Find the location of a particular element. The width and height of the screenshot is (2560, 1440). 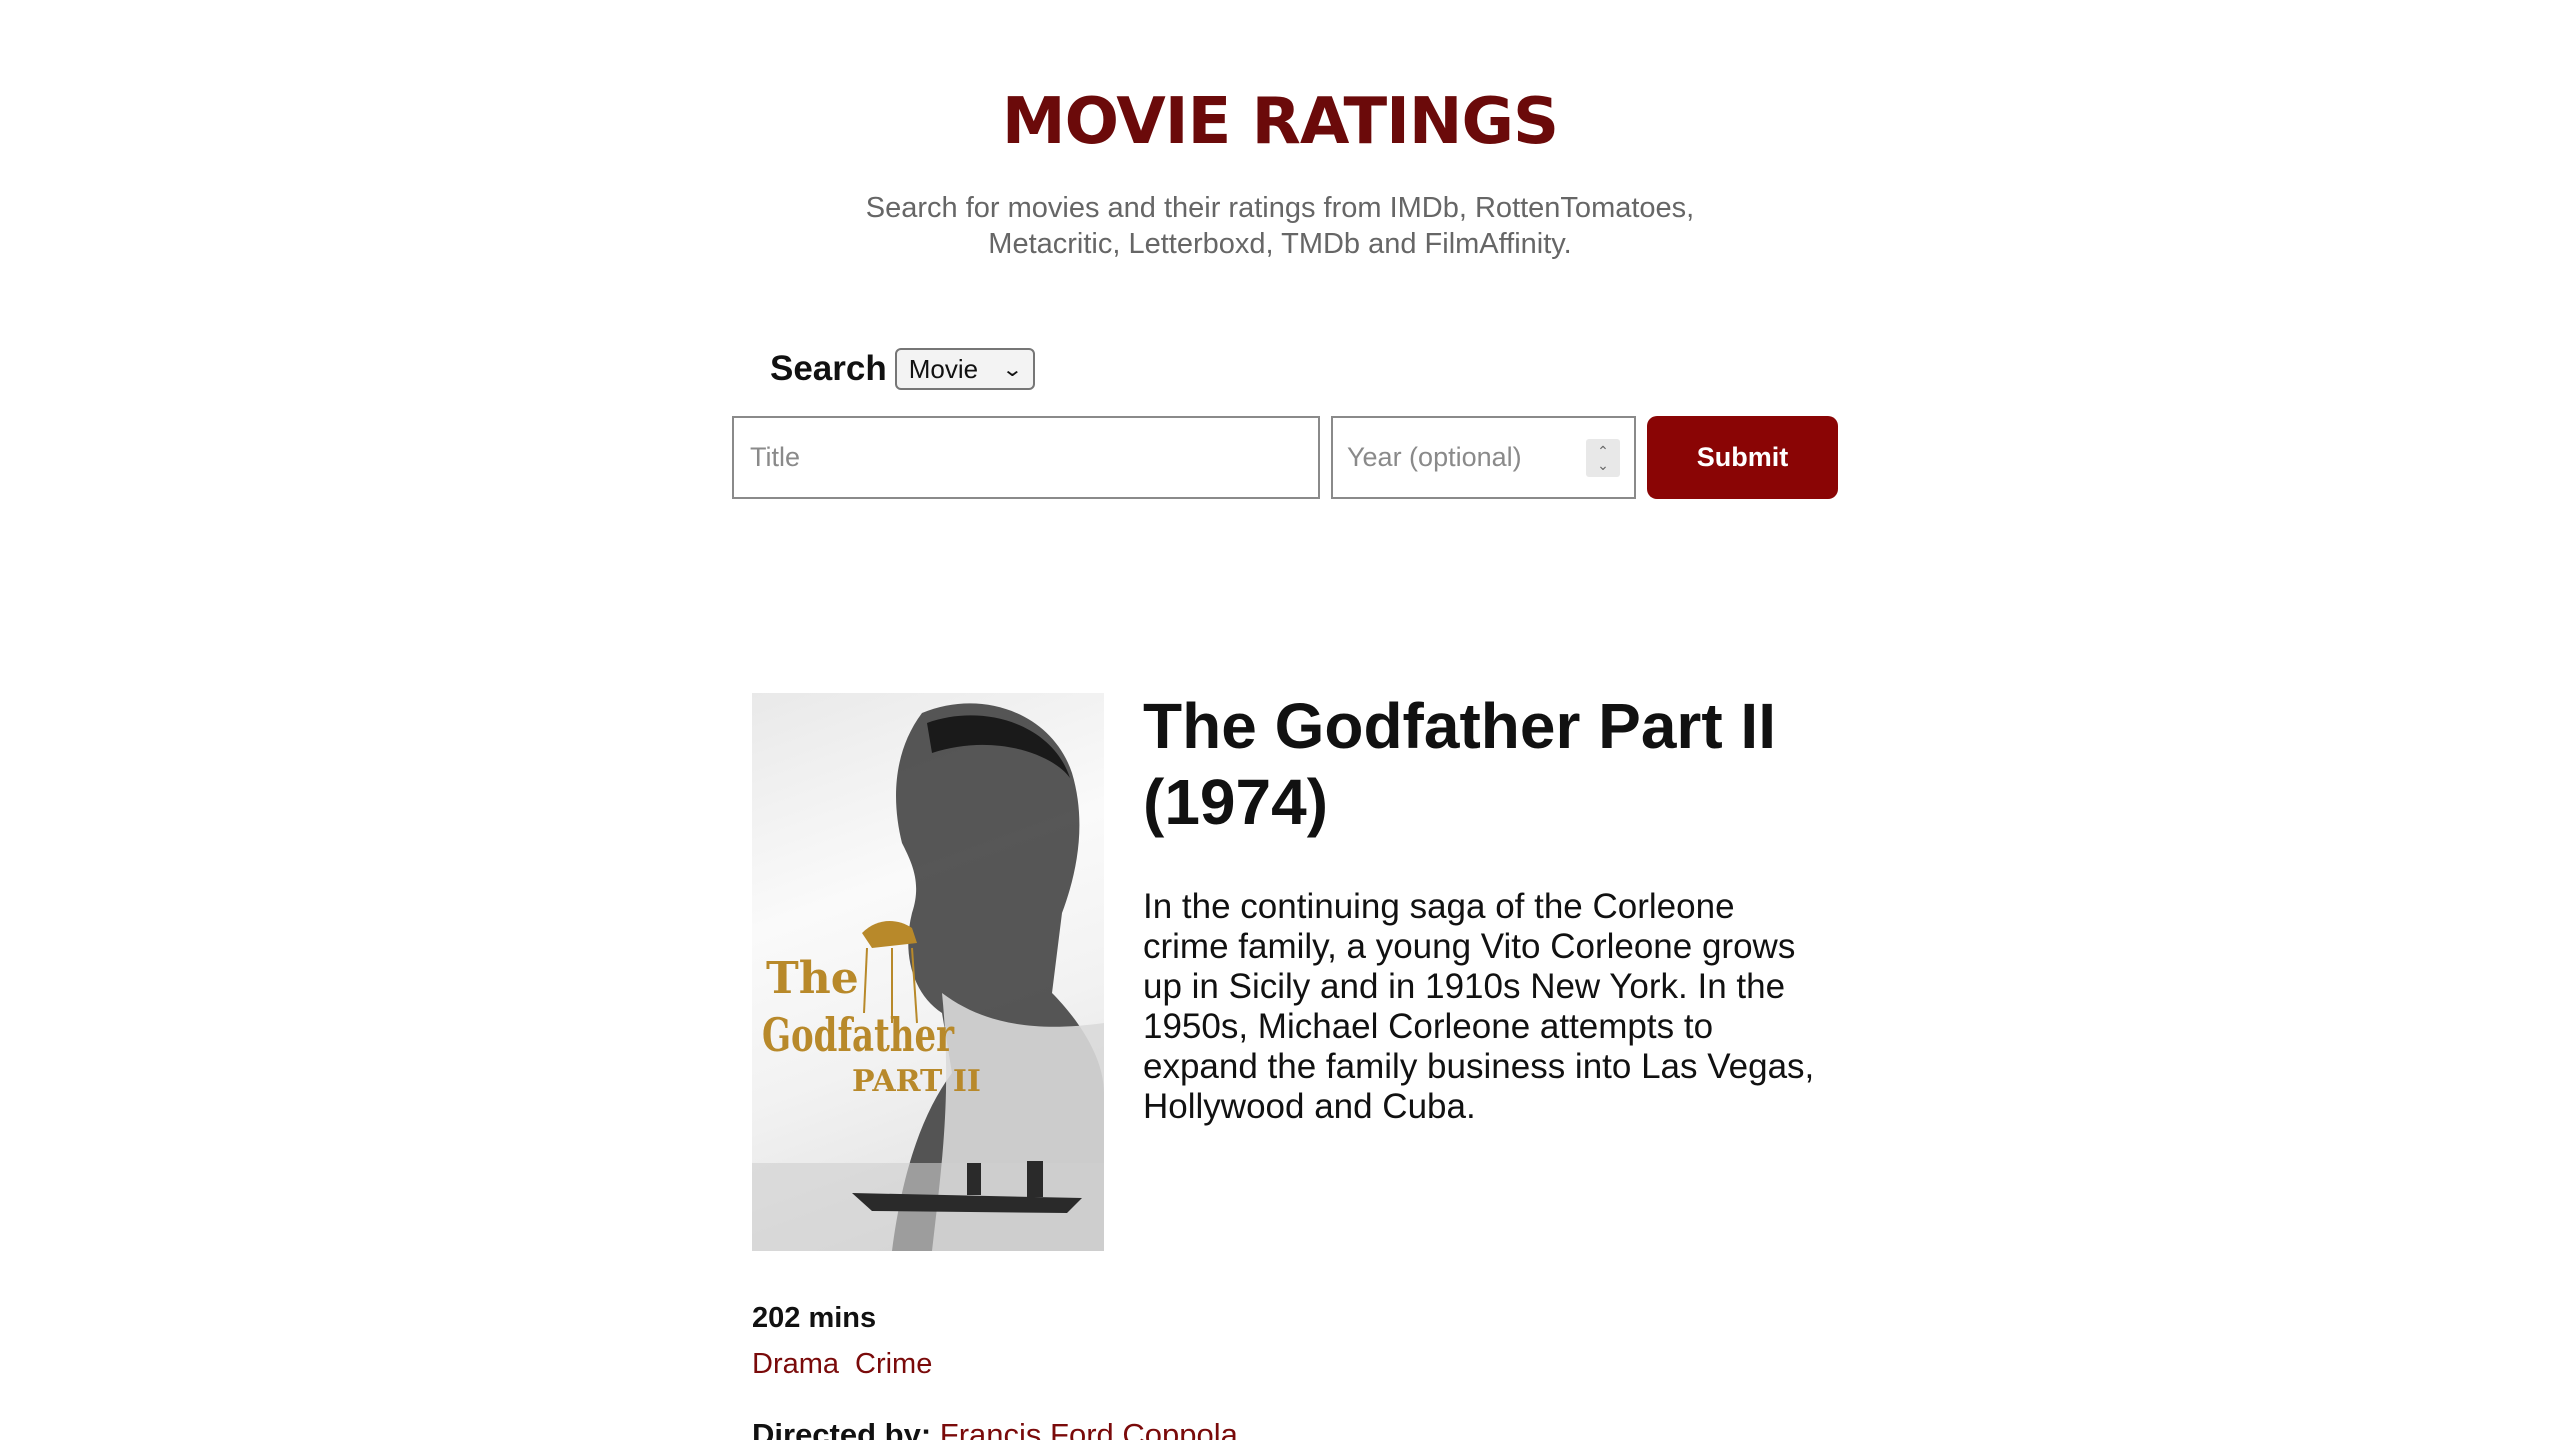

search-type-select: Movie ⌄ is located at coordinates (964, 369).